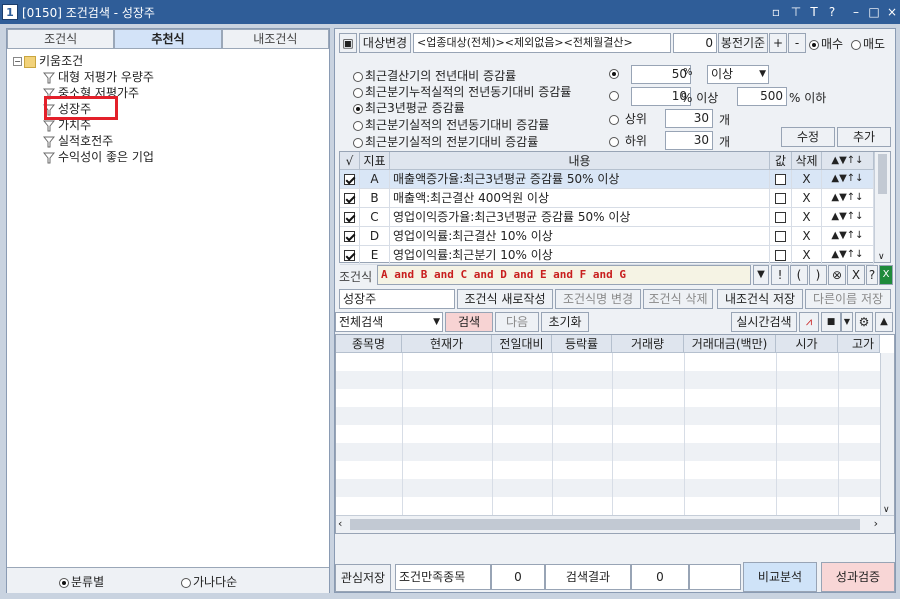  What do you see at coordinates (796, 12) in the screenshot?
I see `pin-icon: ⊤` at bounding box center [796, 12].